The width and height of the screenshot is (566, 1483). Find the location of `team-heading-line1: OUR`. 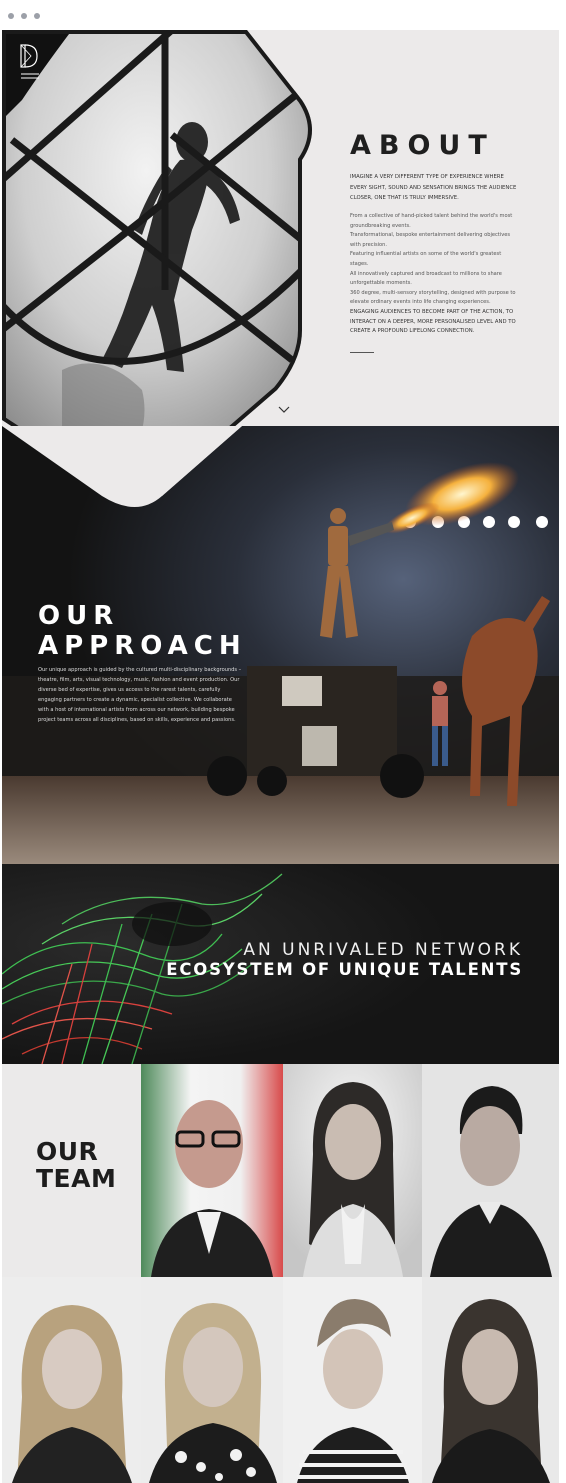

team-heading-line1: OUR is located at coordinates (67, 1151).